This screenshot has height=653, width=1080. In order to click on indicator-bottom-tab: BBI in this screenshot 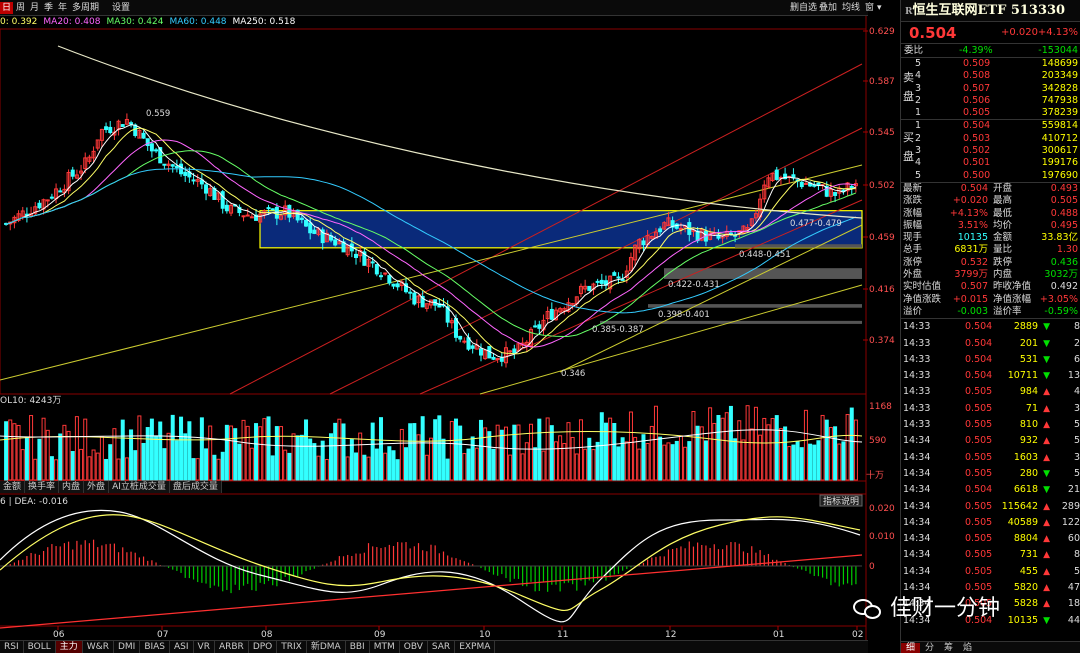, I will do `click(358, 647)`.